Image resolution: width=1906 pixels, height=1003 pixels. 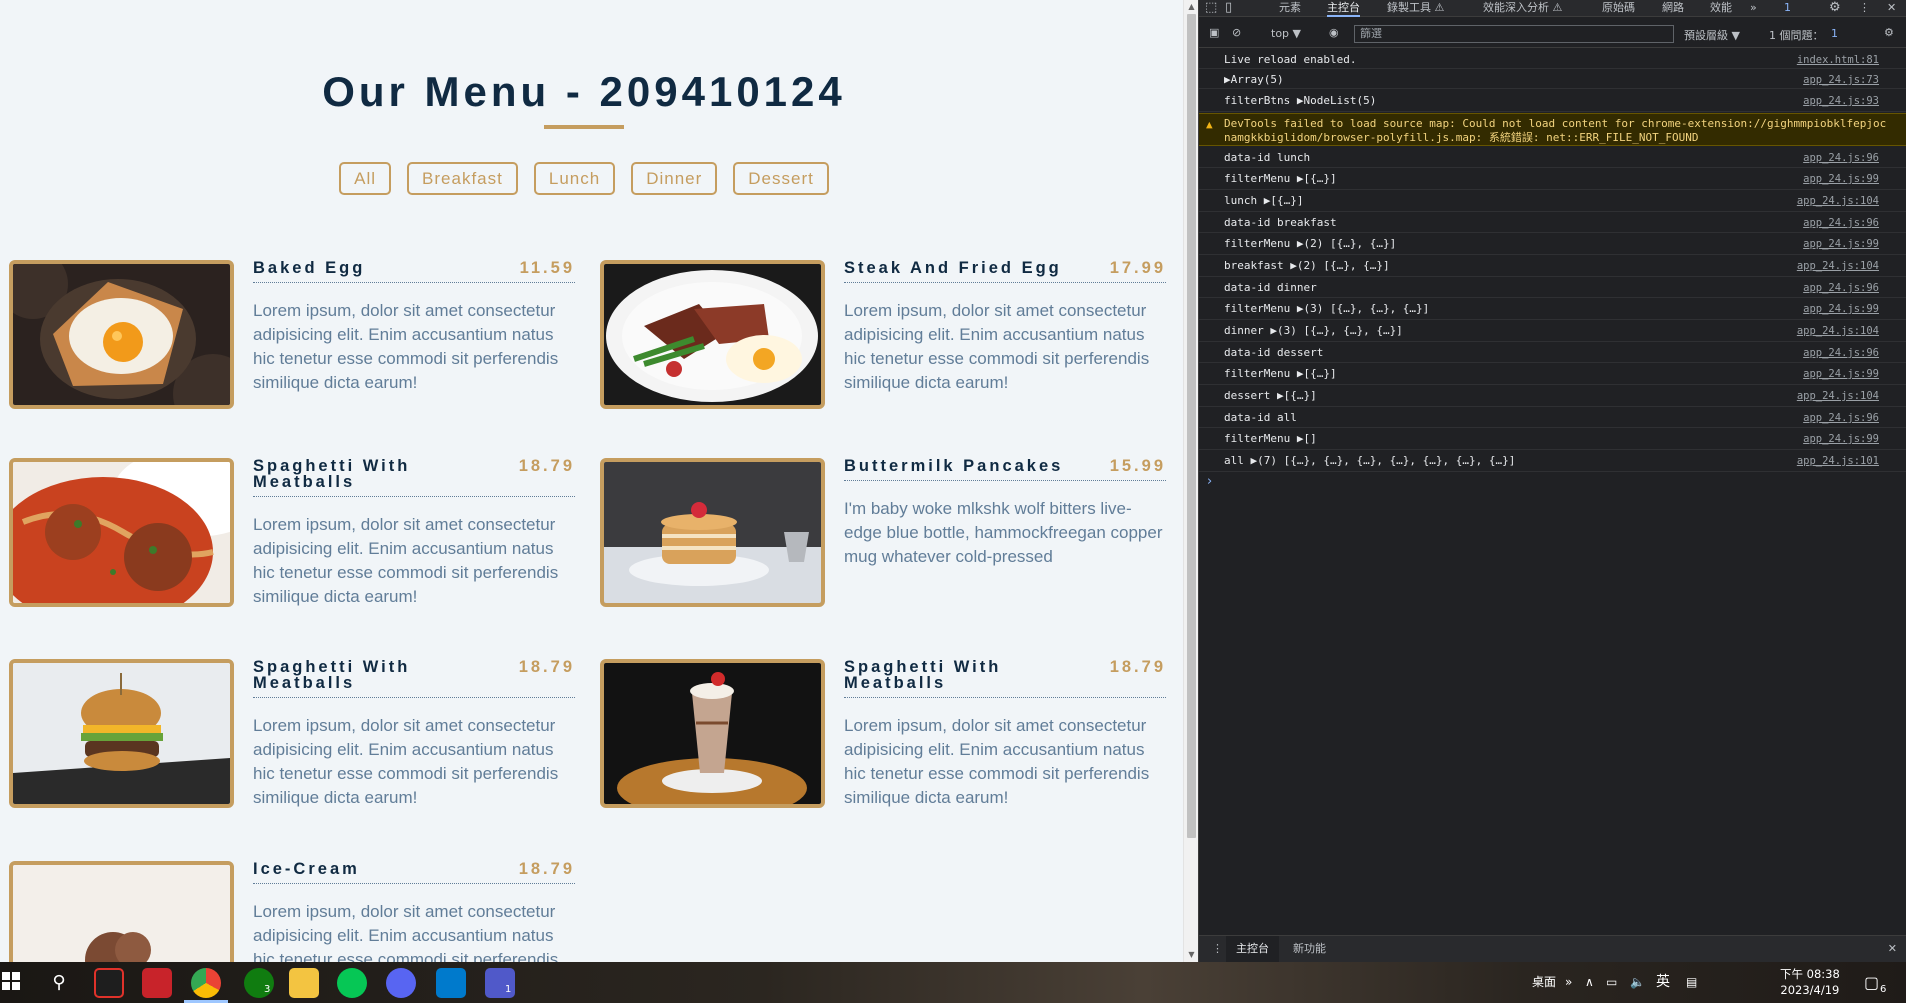 I want to click on chrome-icon, so click(x=206, y=983).